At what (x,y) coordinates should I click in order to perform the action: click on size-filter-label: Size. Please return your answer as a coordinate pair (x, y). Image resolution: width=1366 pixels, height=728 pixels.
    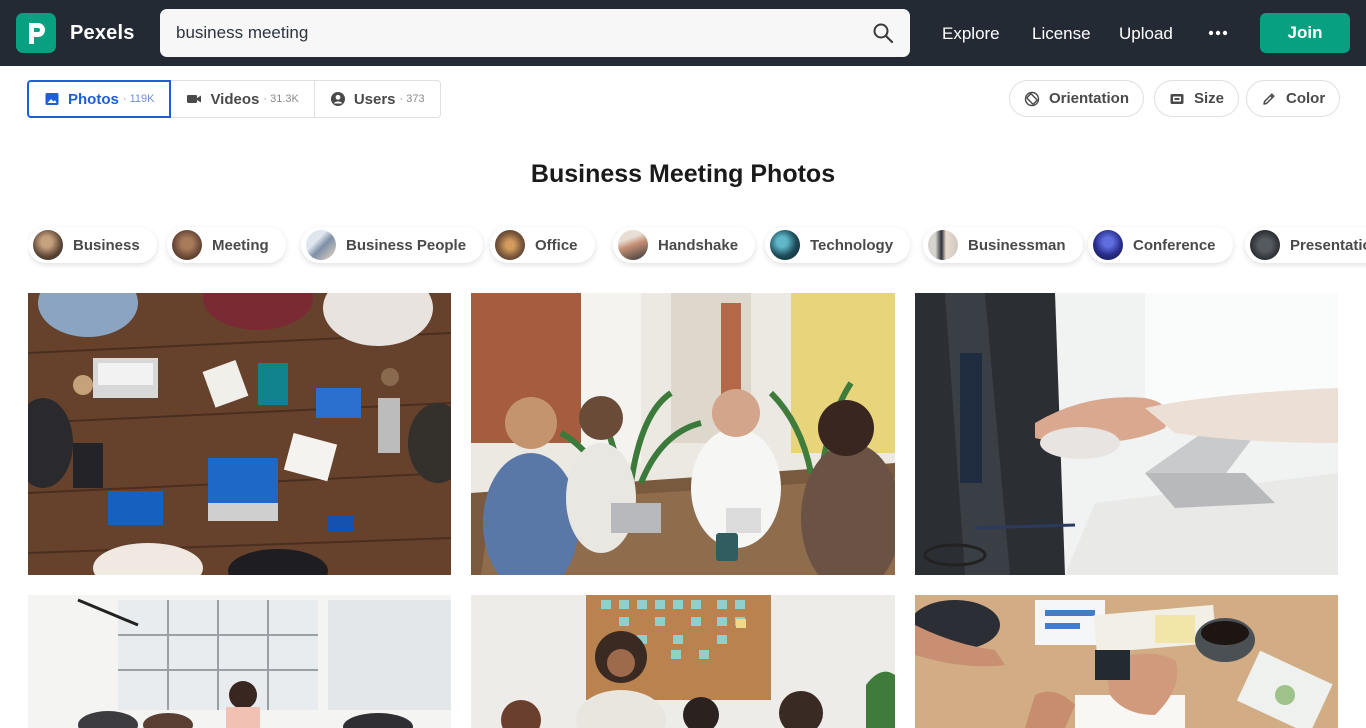
    Looking at the image, I should click on (1209, 98).